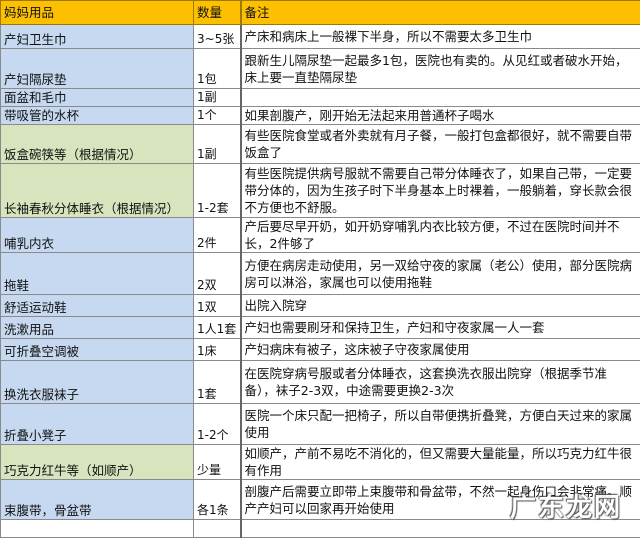 The height and width of the screenshot is (538, 640). Describe the element at coordinates (217, 13) in the screenshot. I see `header-qty: 数量` at that location.